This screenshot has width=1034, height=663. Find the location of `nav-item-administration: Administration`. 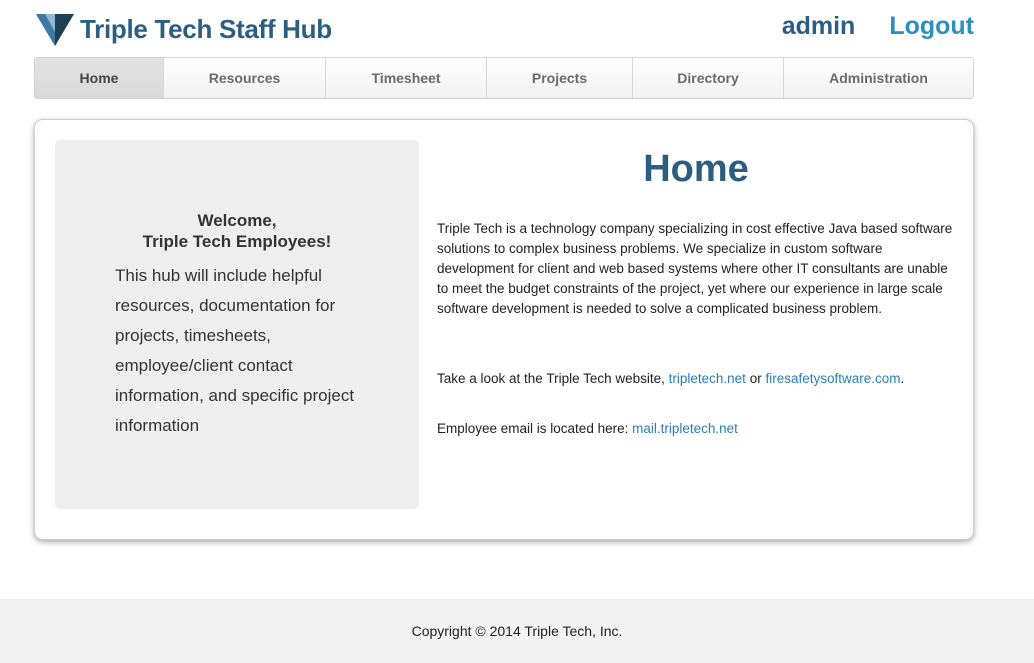

nav-item-administration: Administration is located at coordinates (878, 78).